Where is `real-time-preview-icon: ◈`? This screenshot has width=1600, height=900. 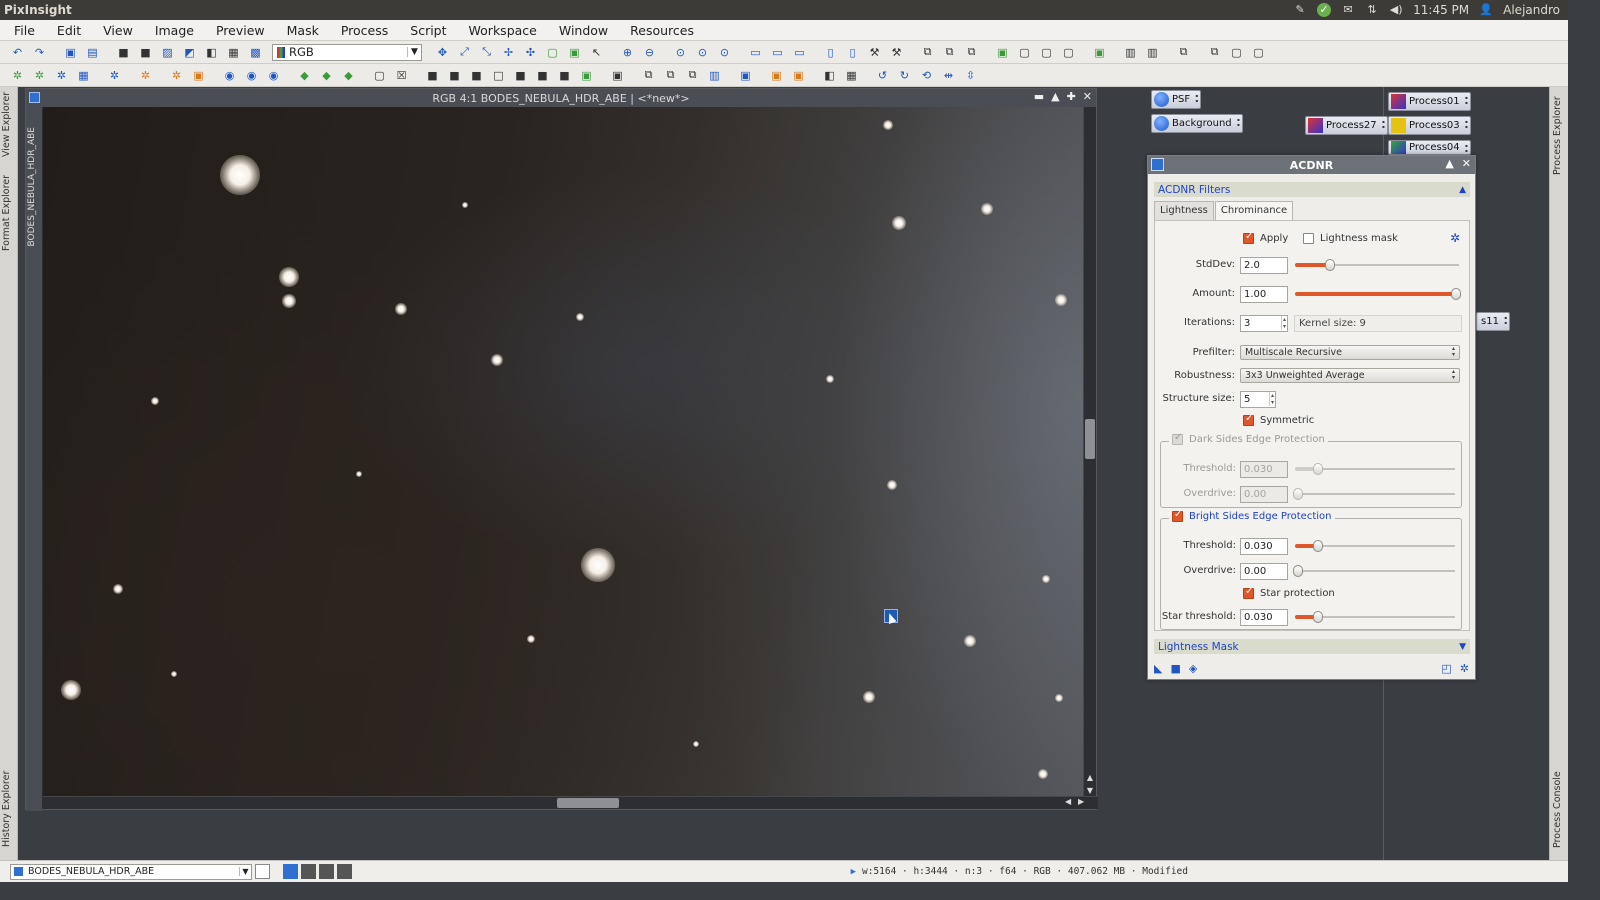
real-time-preview-icon: ◈ is located at coordinates (1193, 668).